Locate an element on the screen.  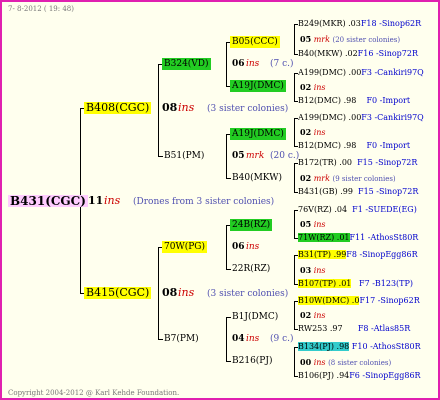
gen3-drone: B216(PJ) is located at coordinates (252, 361).